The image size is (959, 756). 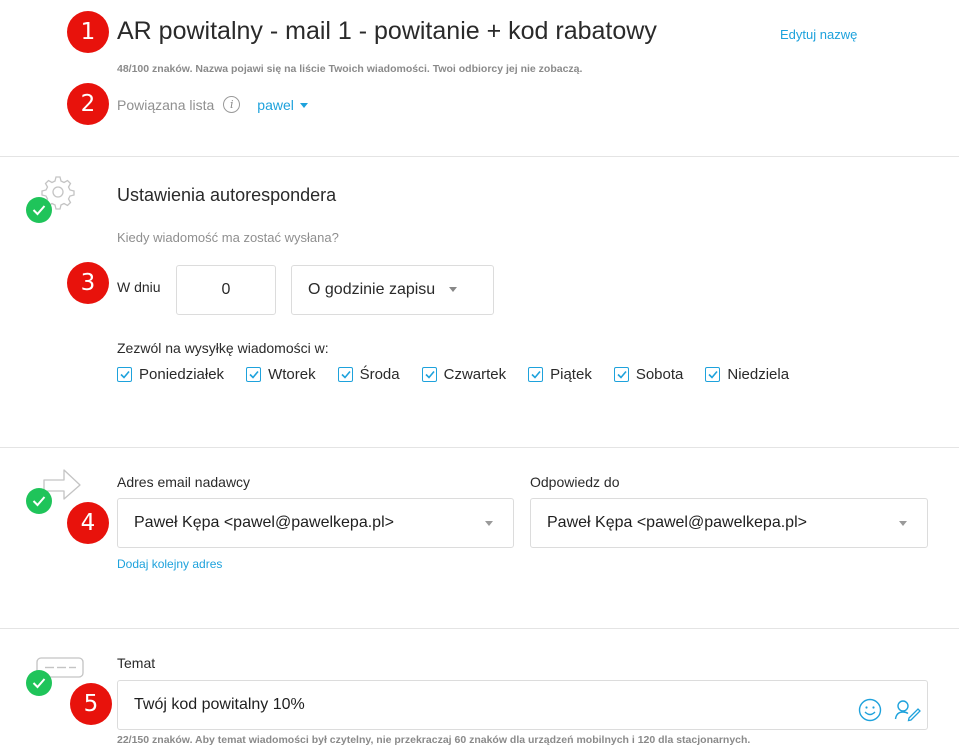 What do you see at coordinates (88, 32) in the screenshot?
I see `annotation-badge-1: 1` at bounding box center [88, 32].